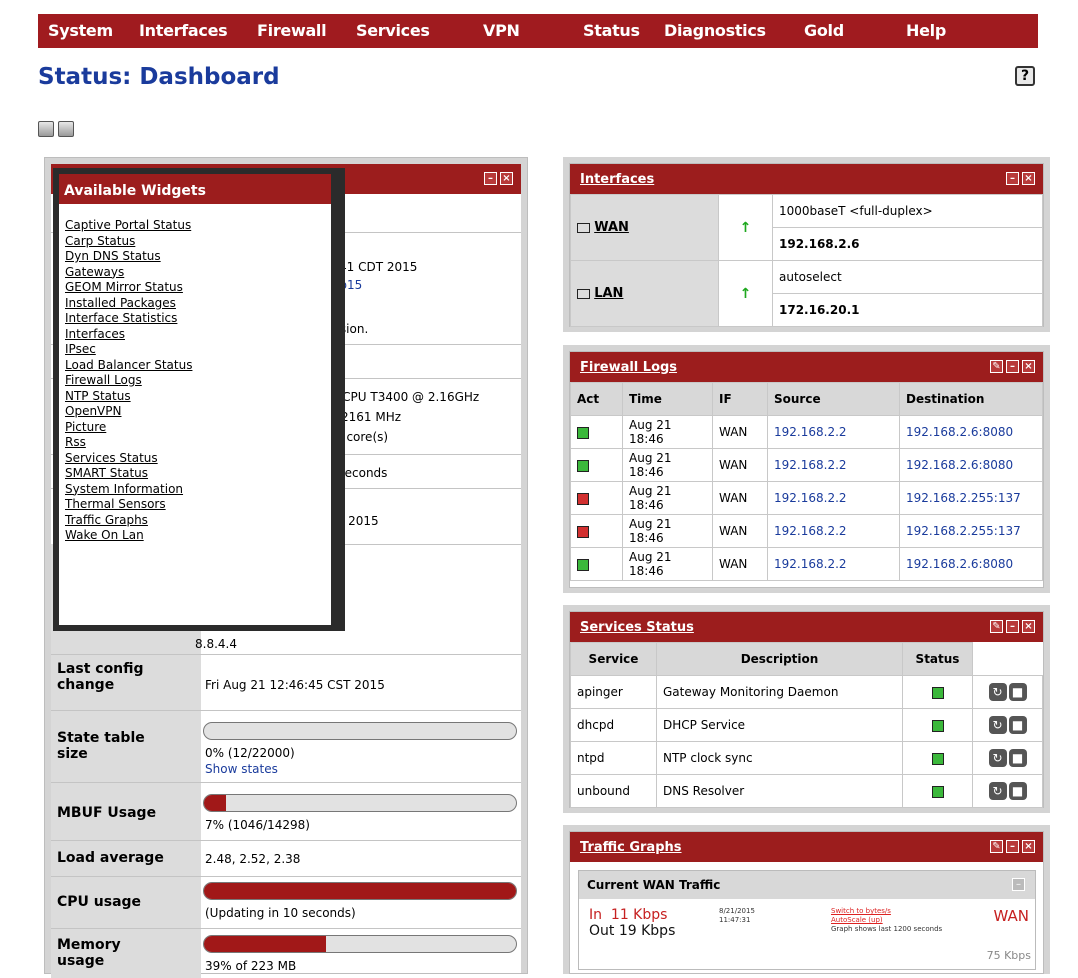 Image resolution: width=1078 pixels, height=978 pixels. I want to click on cpu-usage-fill, so click(360, 891).